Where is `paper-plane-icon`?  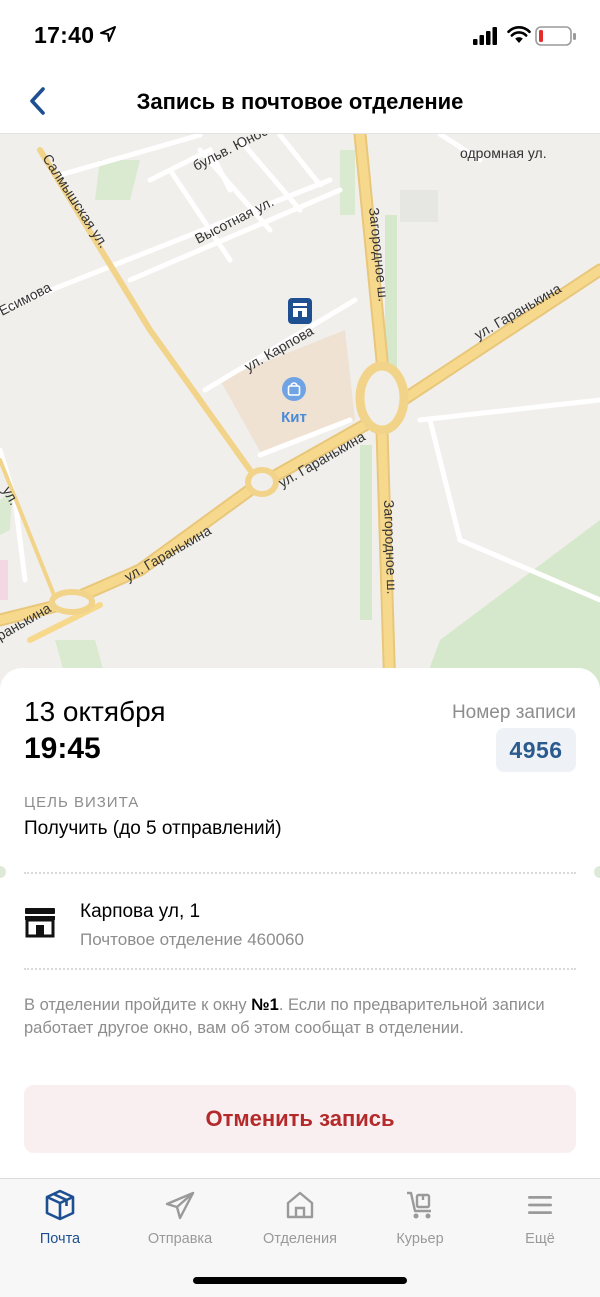
paper-plane-icon is located at coordinates (180, 1205).